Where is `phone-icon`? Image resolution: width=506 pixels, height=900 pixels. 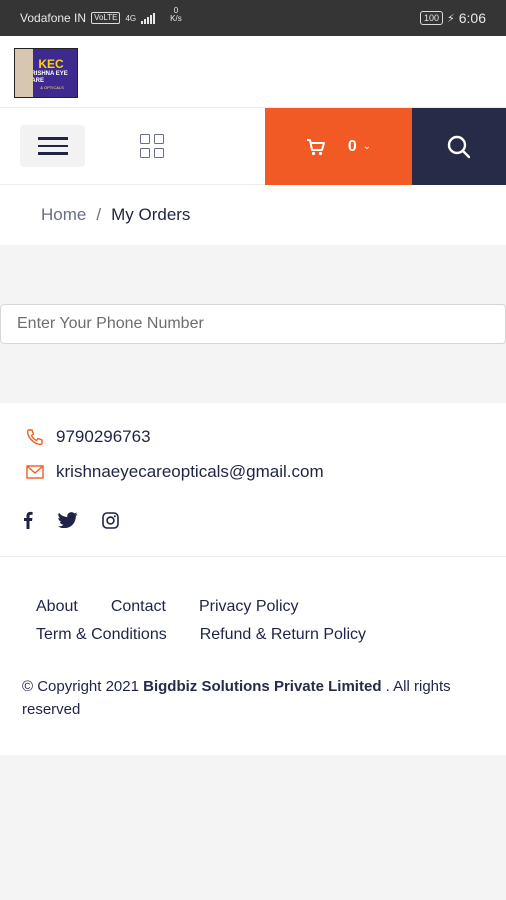 phone-icon is located at coordinates (34, 437).